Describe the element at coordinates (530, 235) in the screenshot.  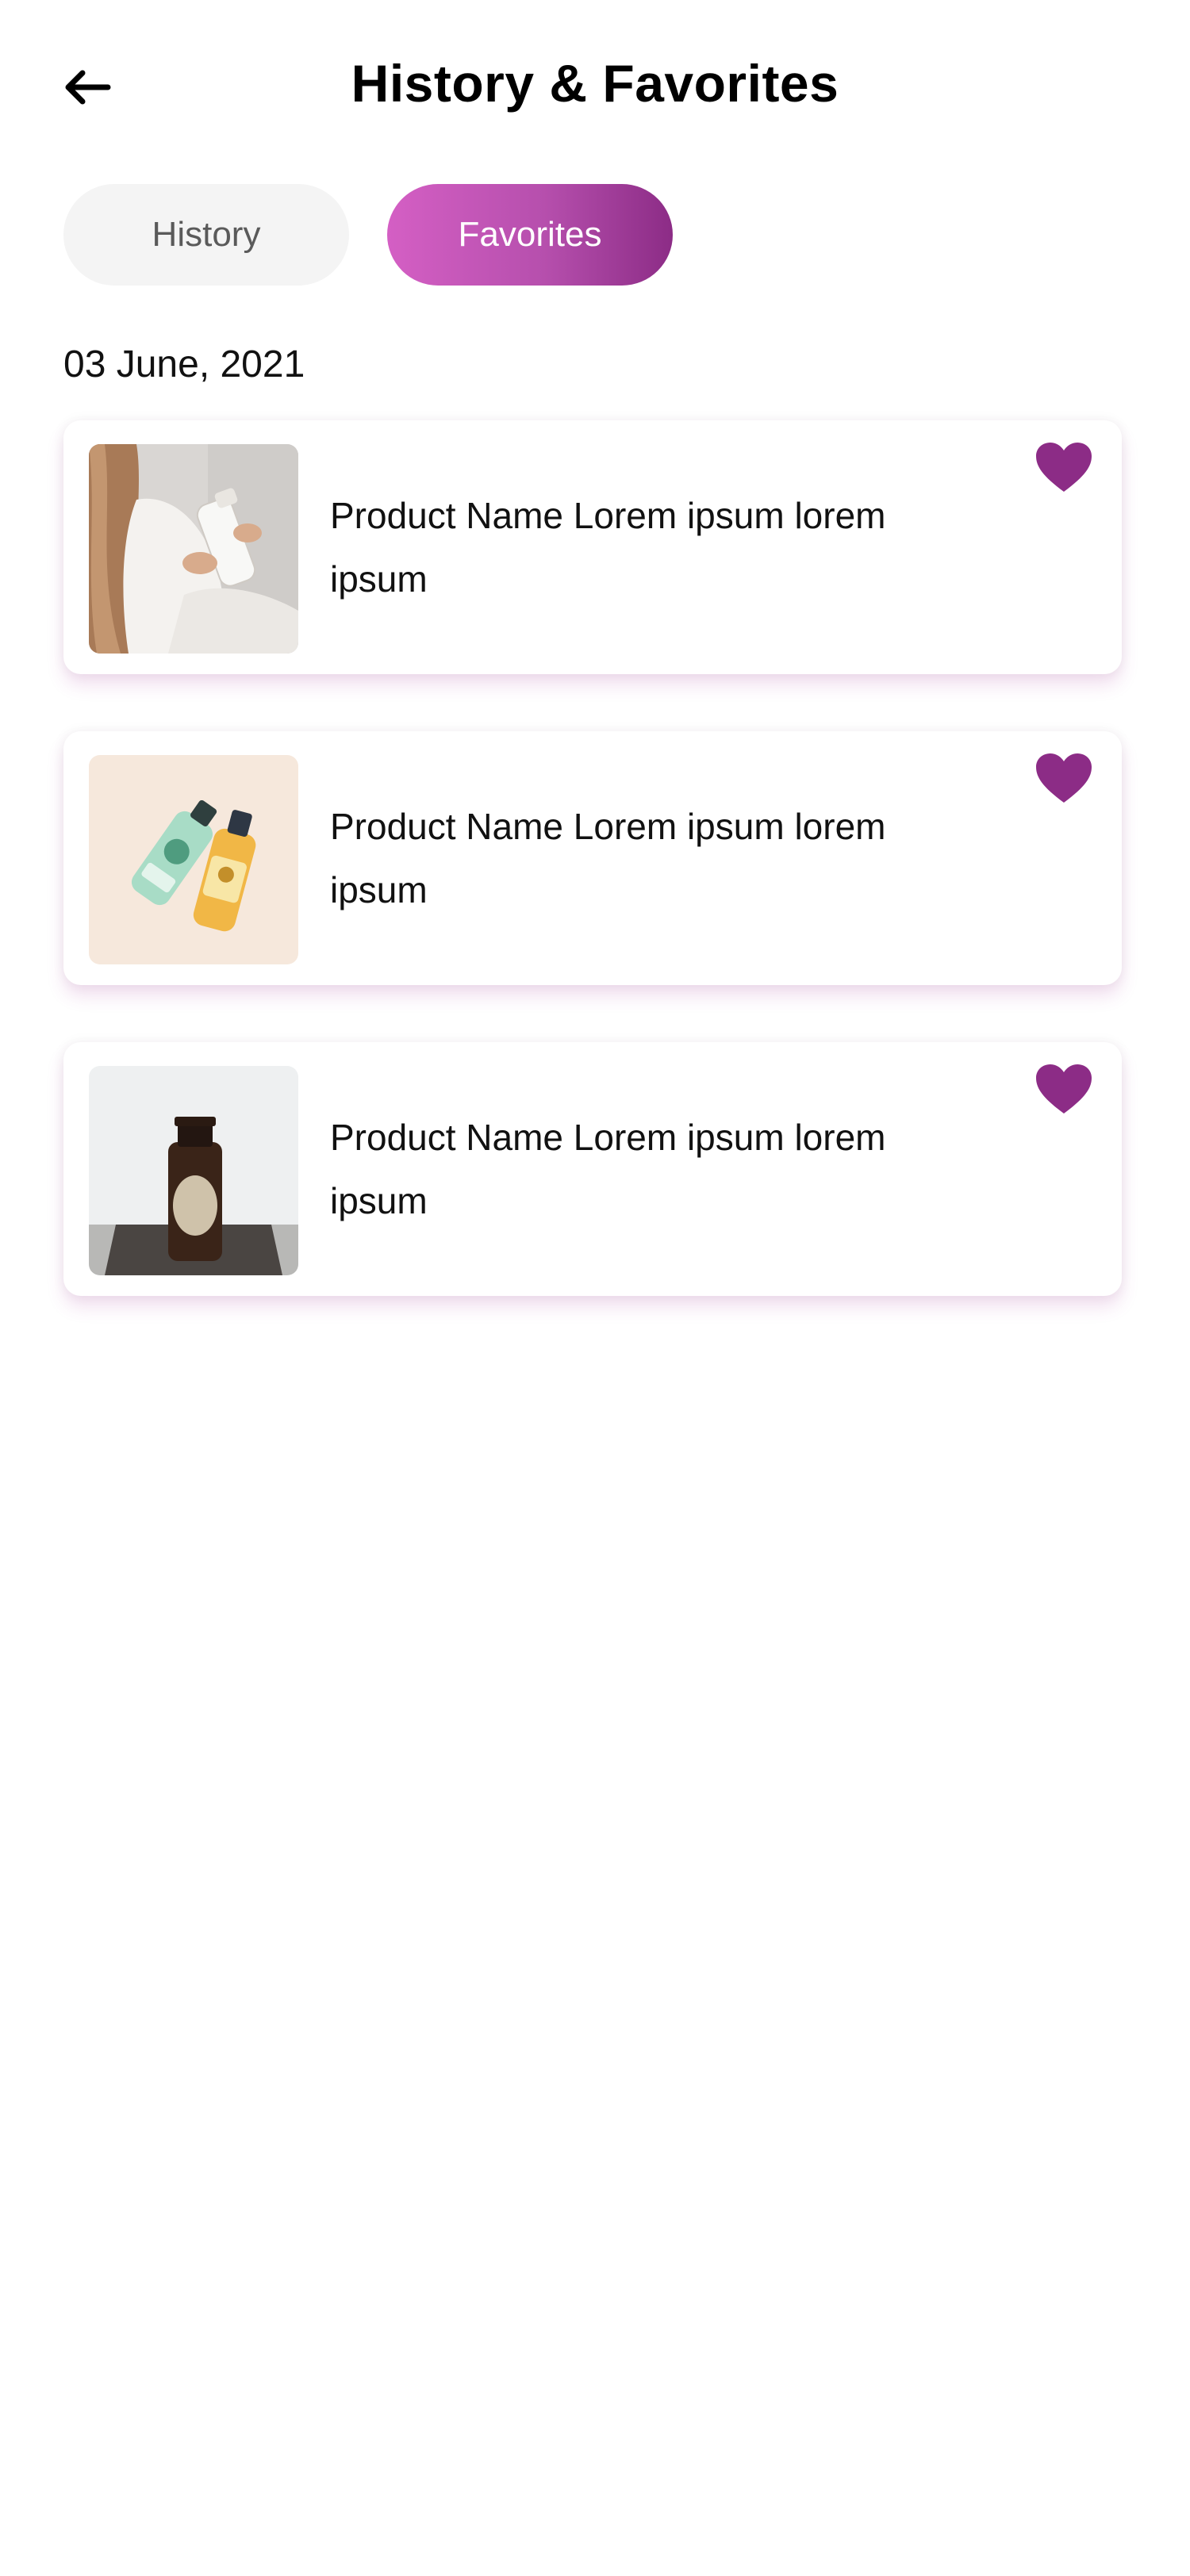
I see `tab-favorites: Favorites` at that location.